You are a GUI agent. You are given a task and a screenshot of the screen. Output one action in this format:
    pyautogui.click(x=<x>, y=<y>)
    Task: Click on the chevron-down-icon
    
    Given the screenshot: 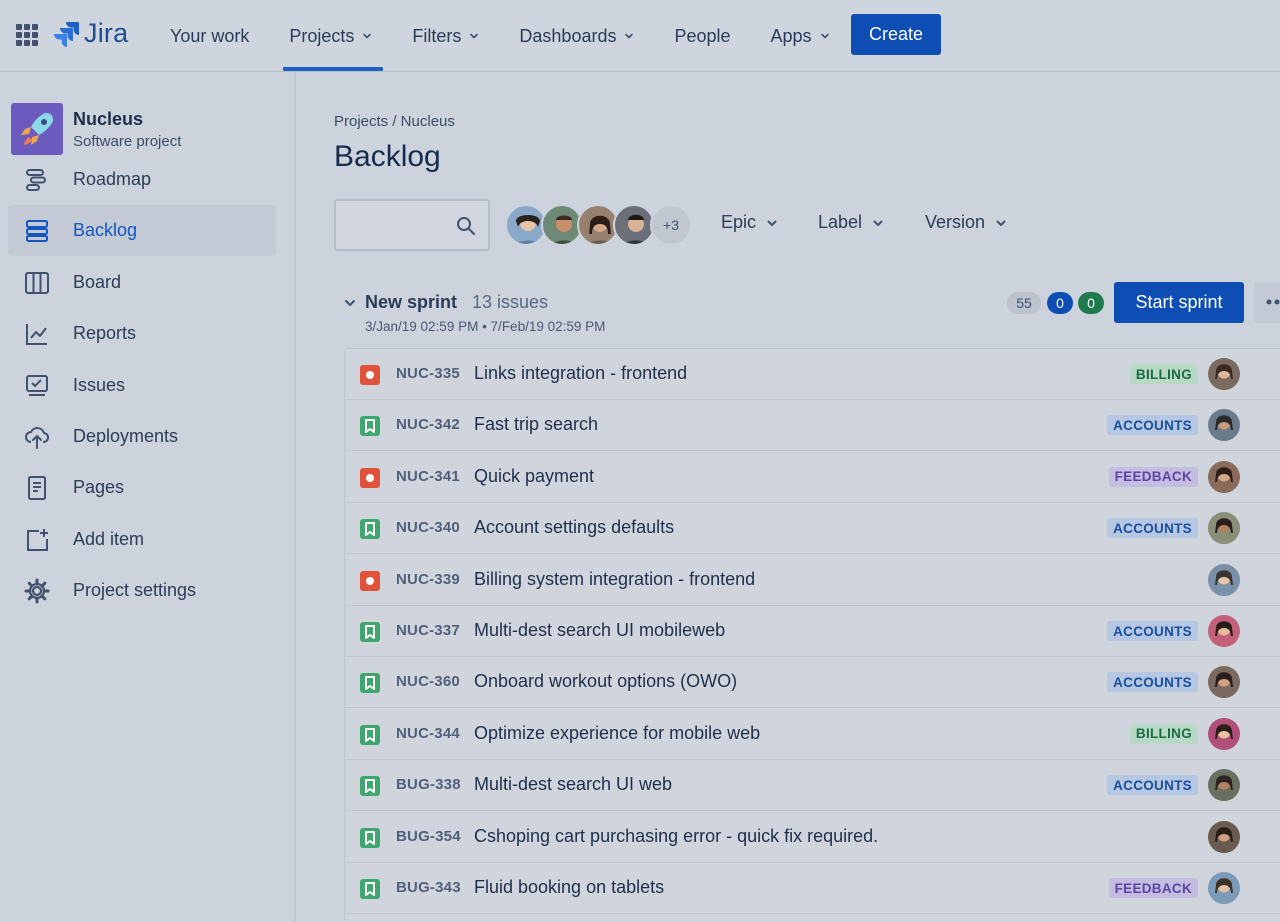 What is the action you would take?
    pyautogui.click(x=367, y=36)
    